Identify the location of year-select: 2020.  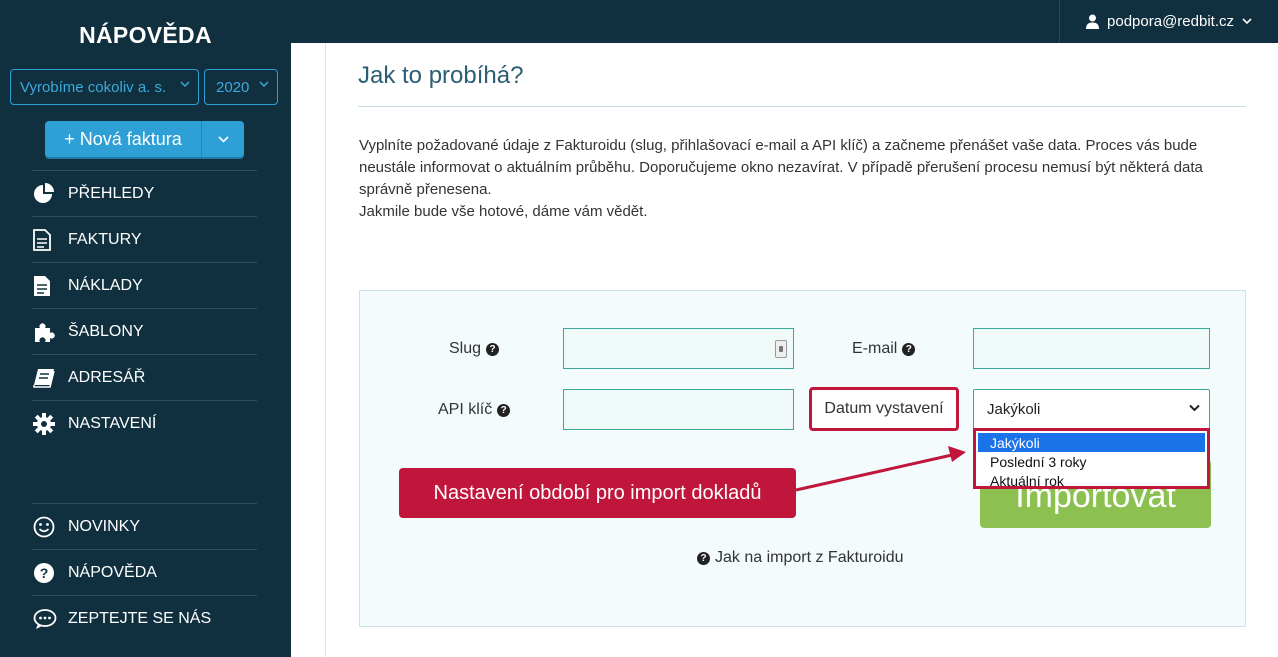
(241, 87).